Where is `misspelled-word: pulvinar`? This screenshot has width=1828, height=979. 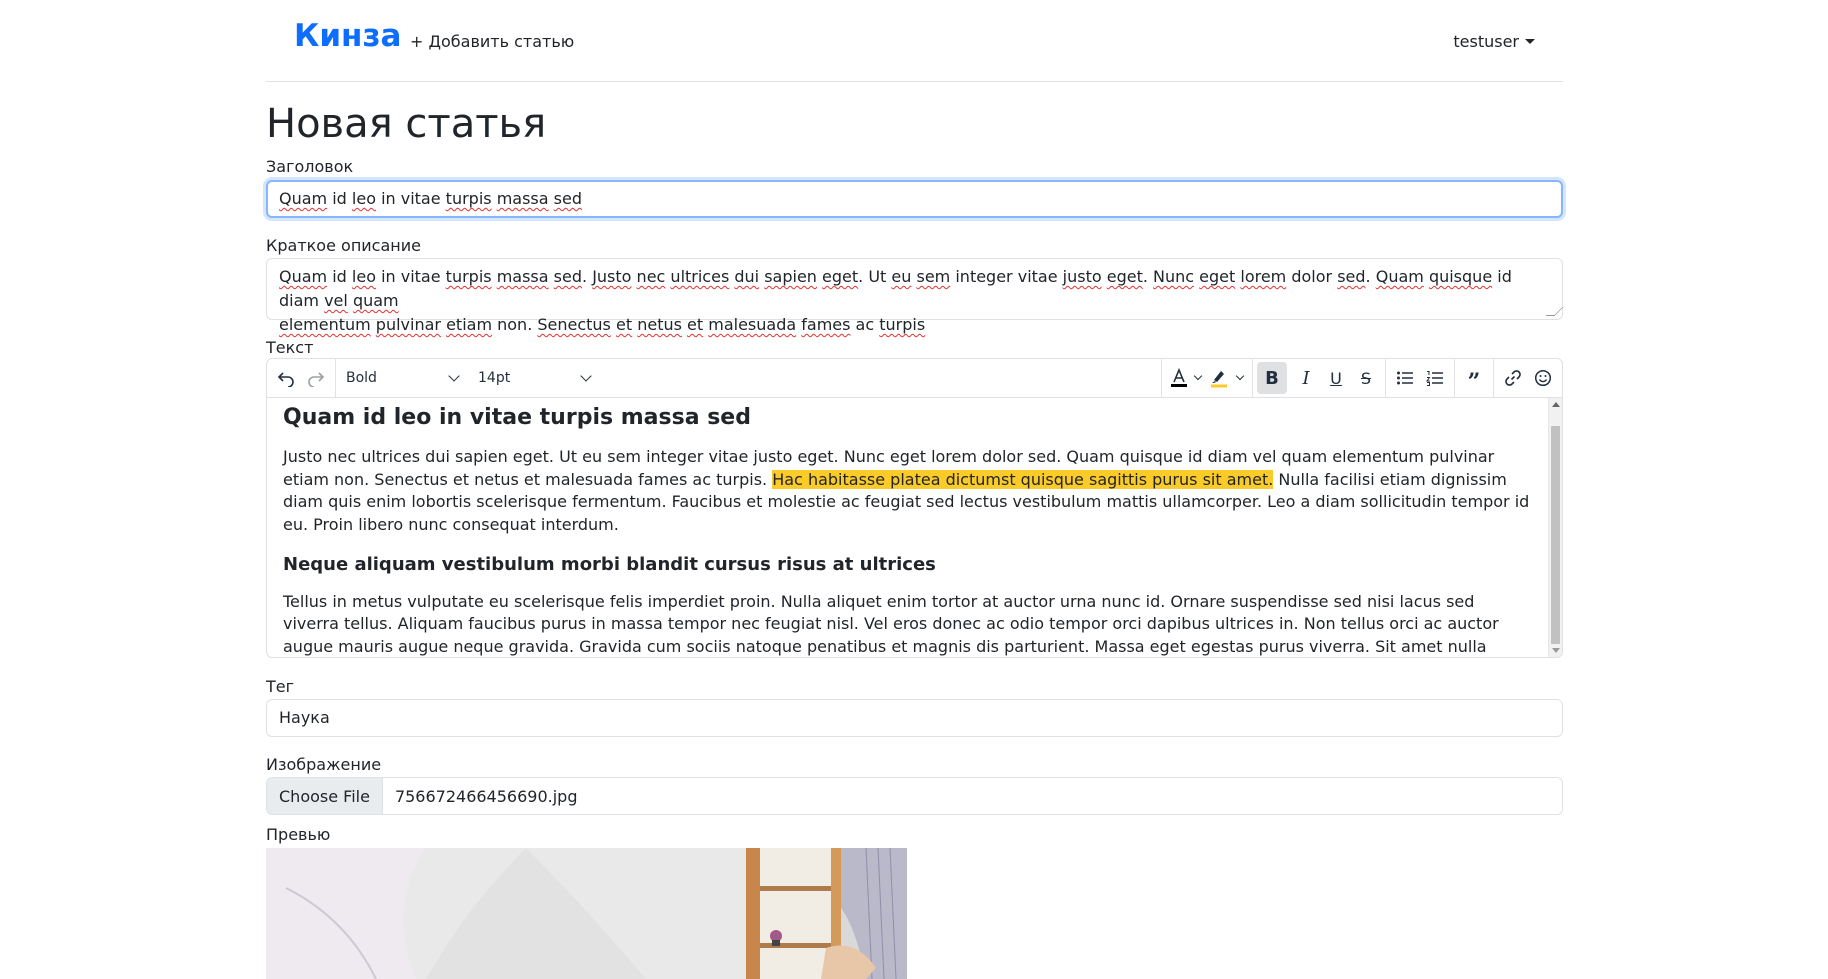 misspelled-word: pulvinar is located at coordinates (408, 324).